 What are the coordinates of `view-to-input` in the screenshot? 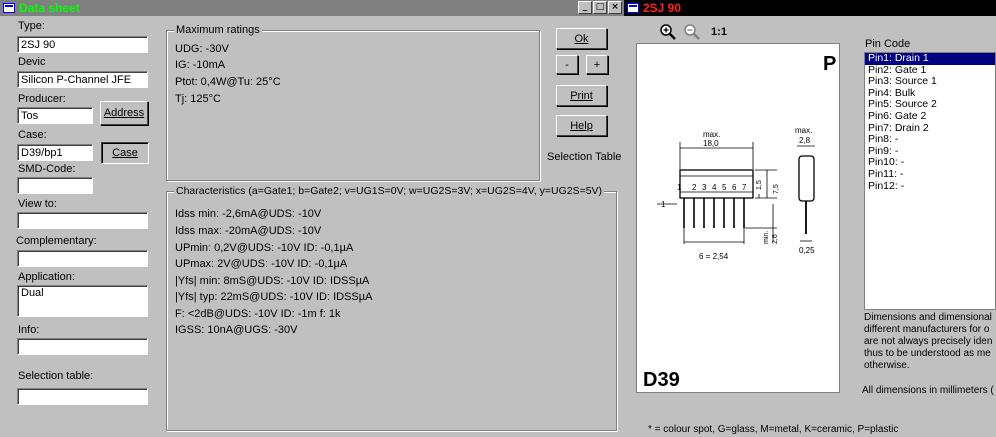 It's located at (82, 220).